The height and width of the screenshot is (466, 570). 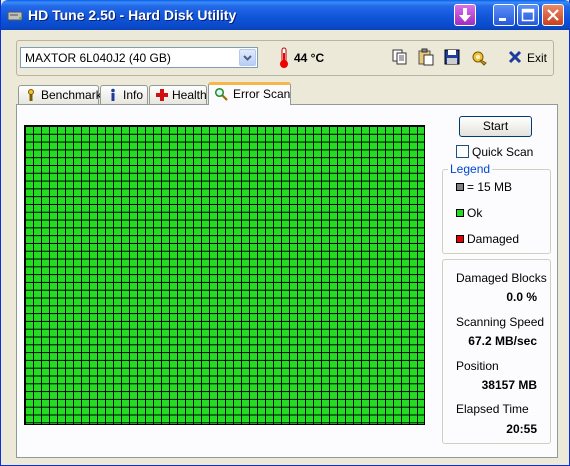 I want to click on quick-scan-checkbox, so click(x=462, y=151).